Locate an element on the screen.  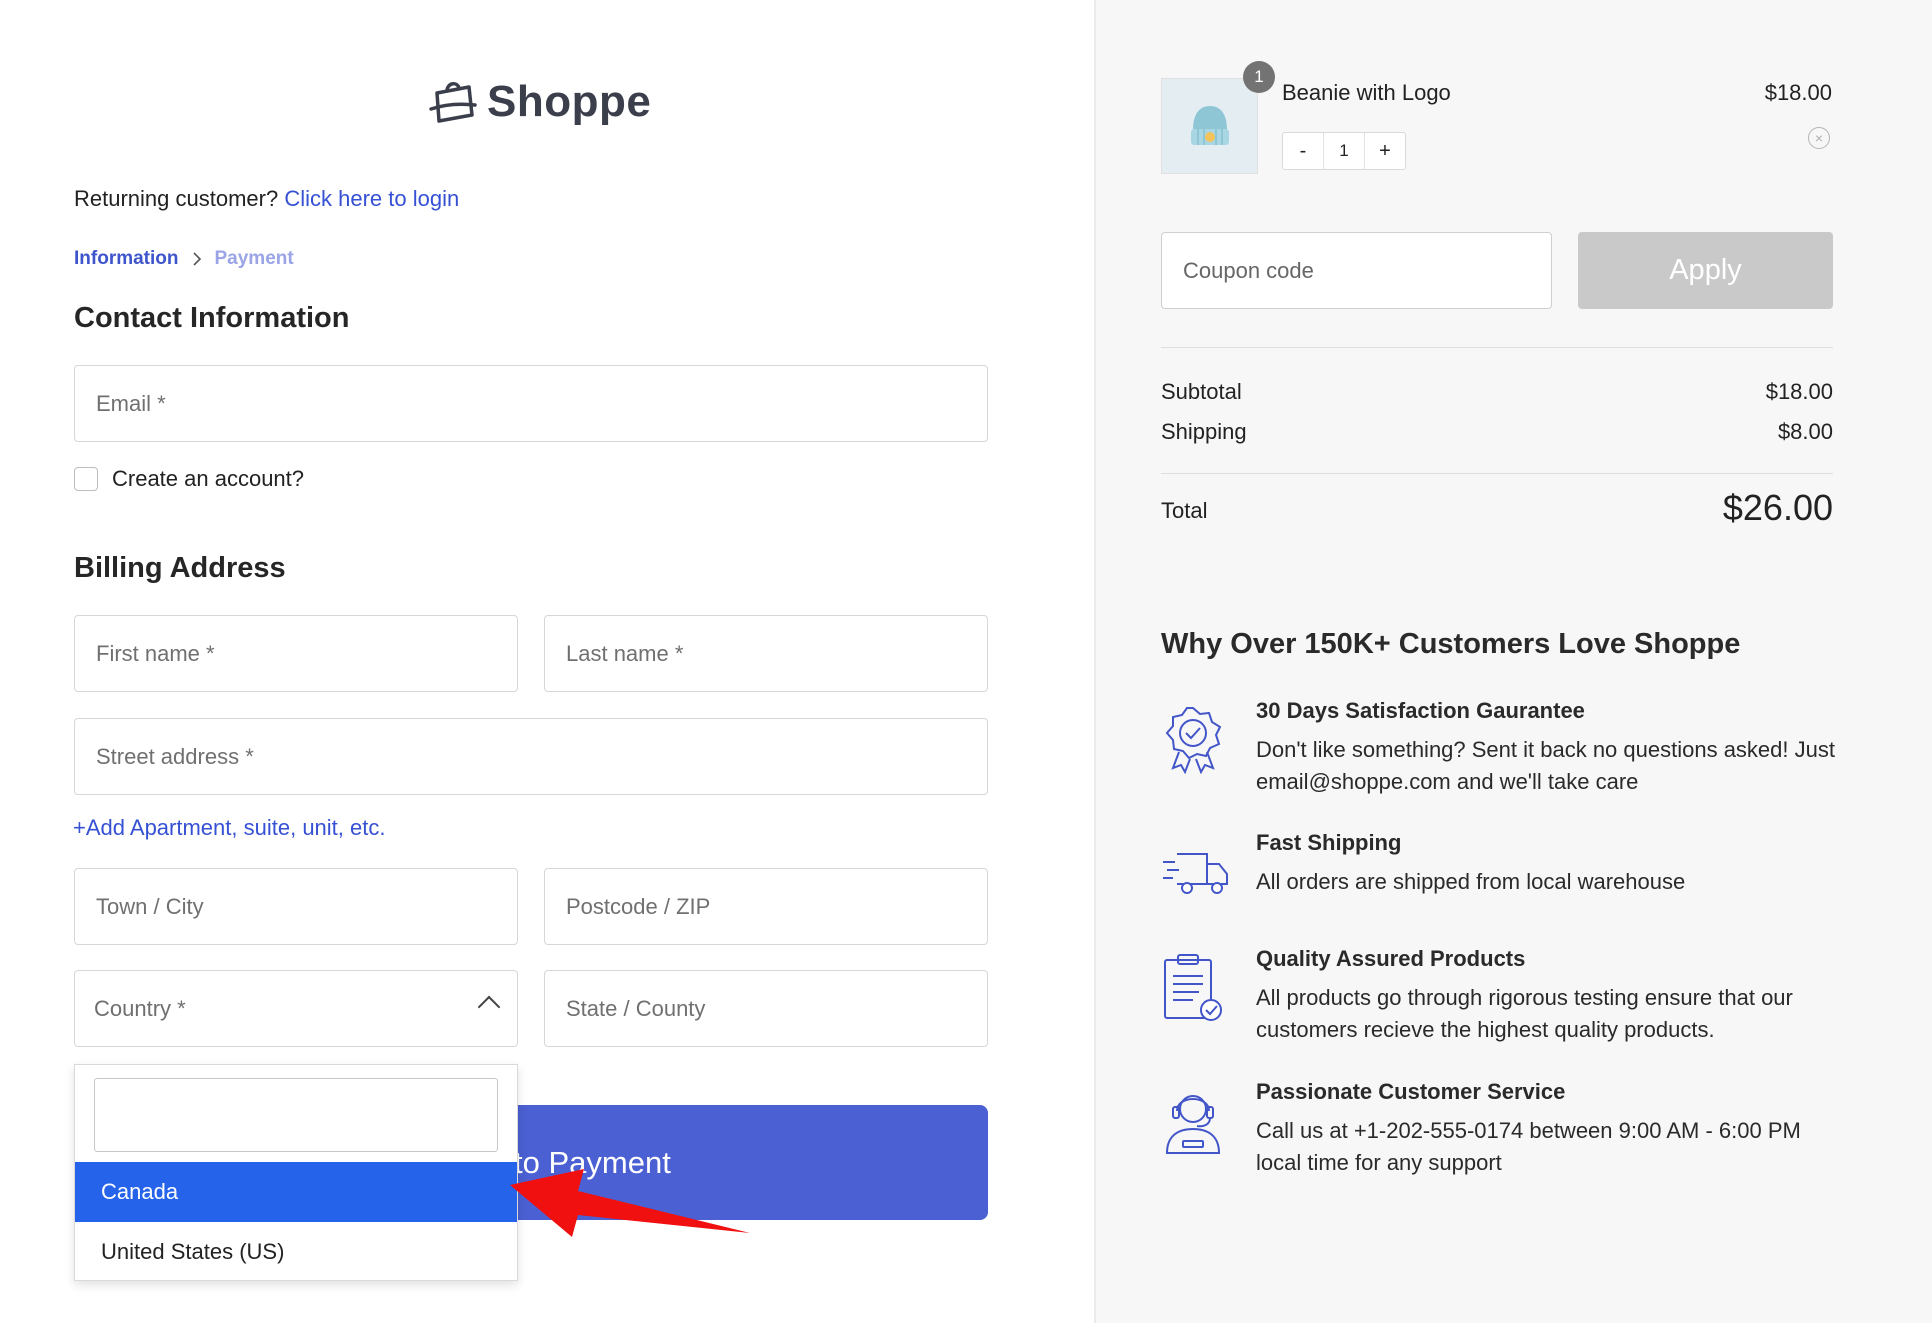
street-address-field is located at coordinates (531, 756).